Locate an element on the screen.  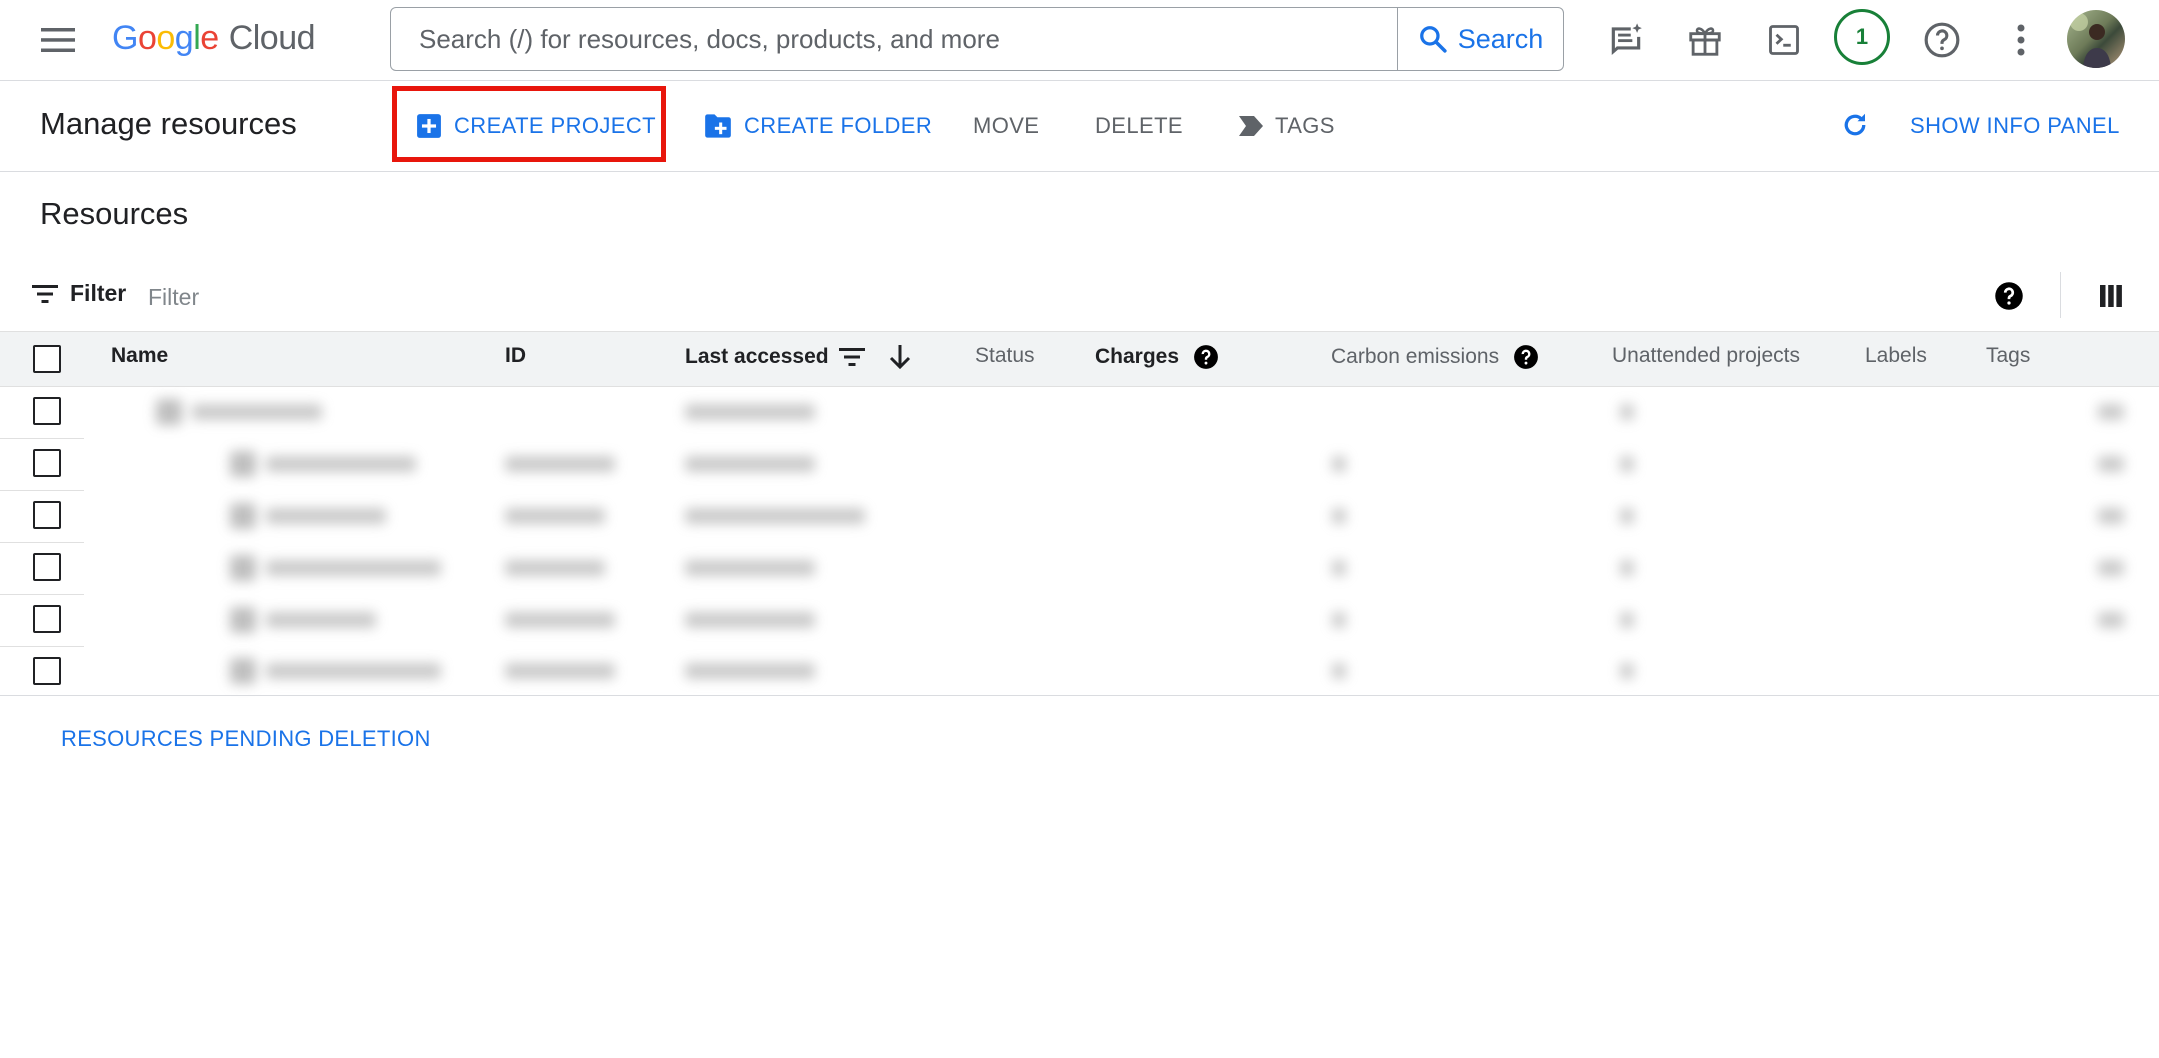
create-folder-button: CREATE FOLDER is located at coordinates (818, 126).